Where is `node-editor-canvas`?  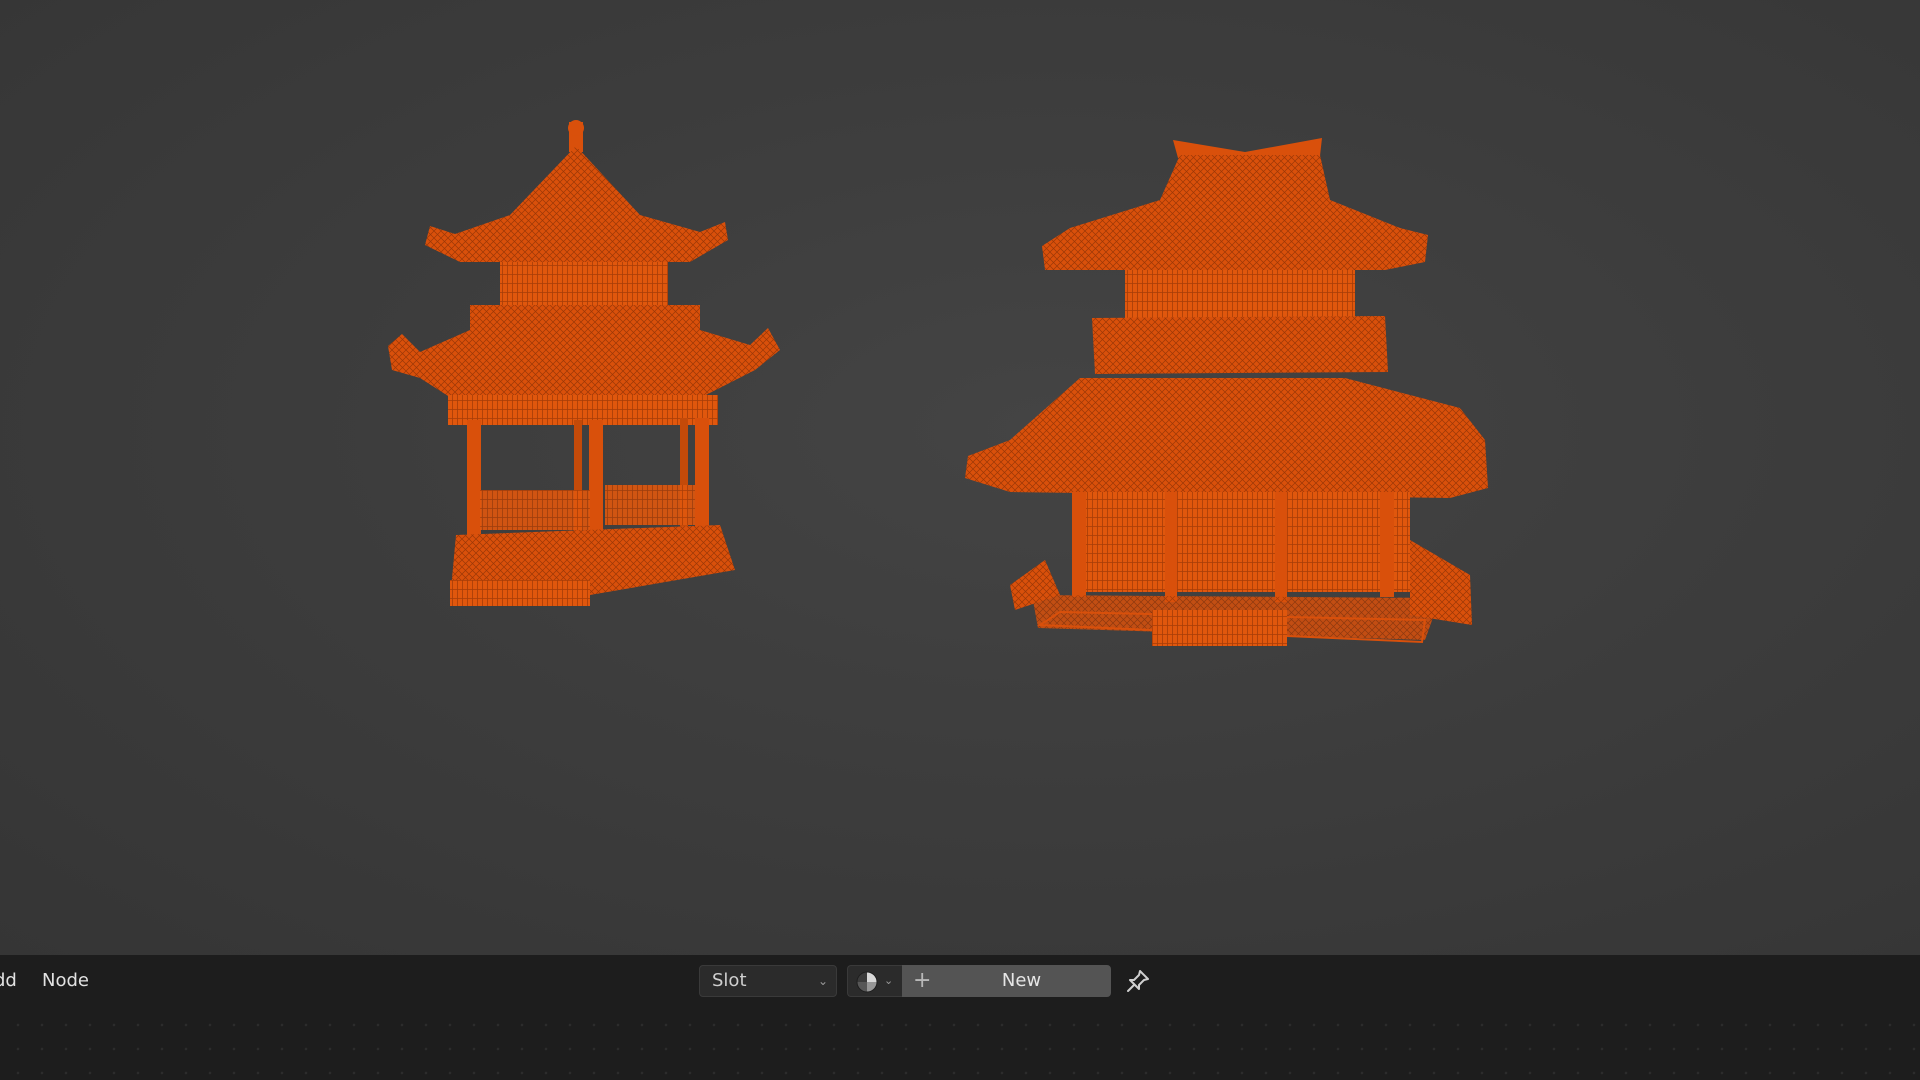 node-editor-canvas is located at coordinates (960, 1043).